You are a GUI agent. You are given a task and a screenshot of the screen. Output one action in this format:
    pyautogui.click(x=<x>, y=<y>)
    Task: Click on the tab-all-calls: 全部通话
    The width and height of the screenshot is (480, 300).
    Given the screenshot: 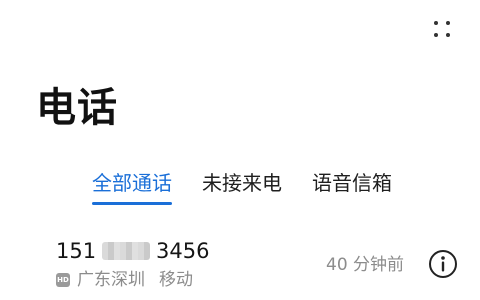 What is the action you would take?
    pyautogui.click(x=132, y=186)
    